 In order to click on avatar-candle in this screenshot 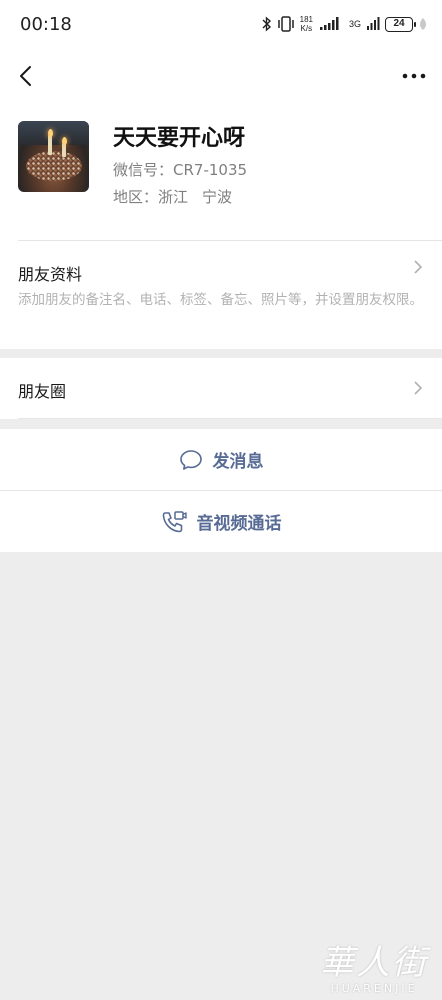, I will do `click(50, 145)`.